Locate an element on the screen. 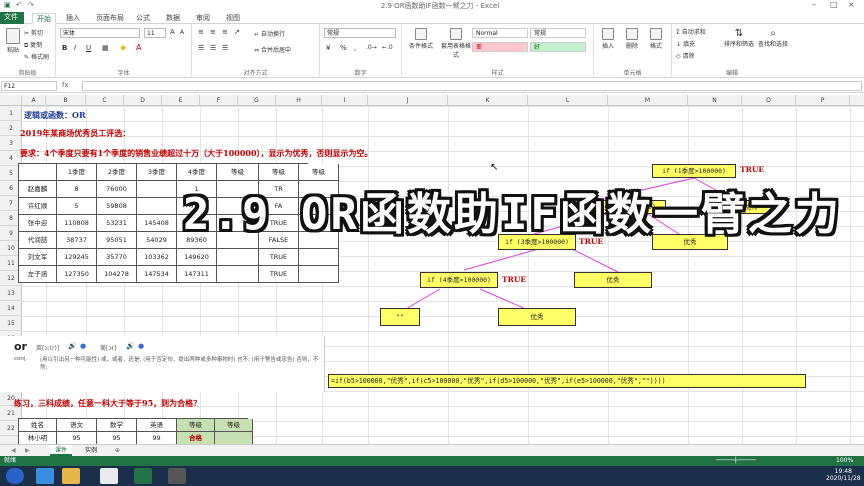 This screenshot has height=486, width=864. paste-button: 粘贴 is located at coordinates (13, 41).